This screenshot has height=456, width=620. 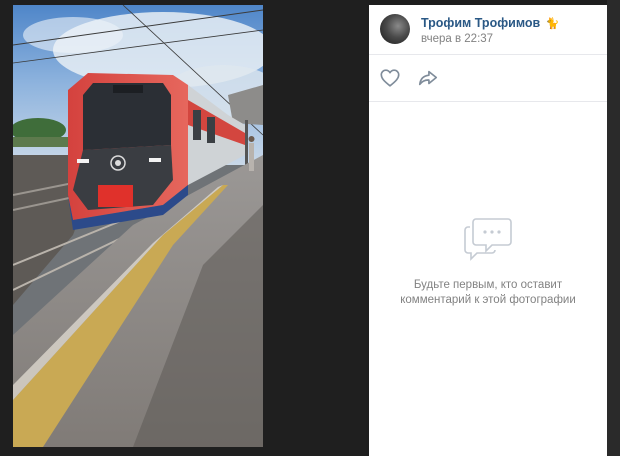 I want to click on viewer-right-edge, so click(x=613, y=228).